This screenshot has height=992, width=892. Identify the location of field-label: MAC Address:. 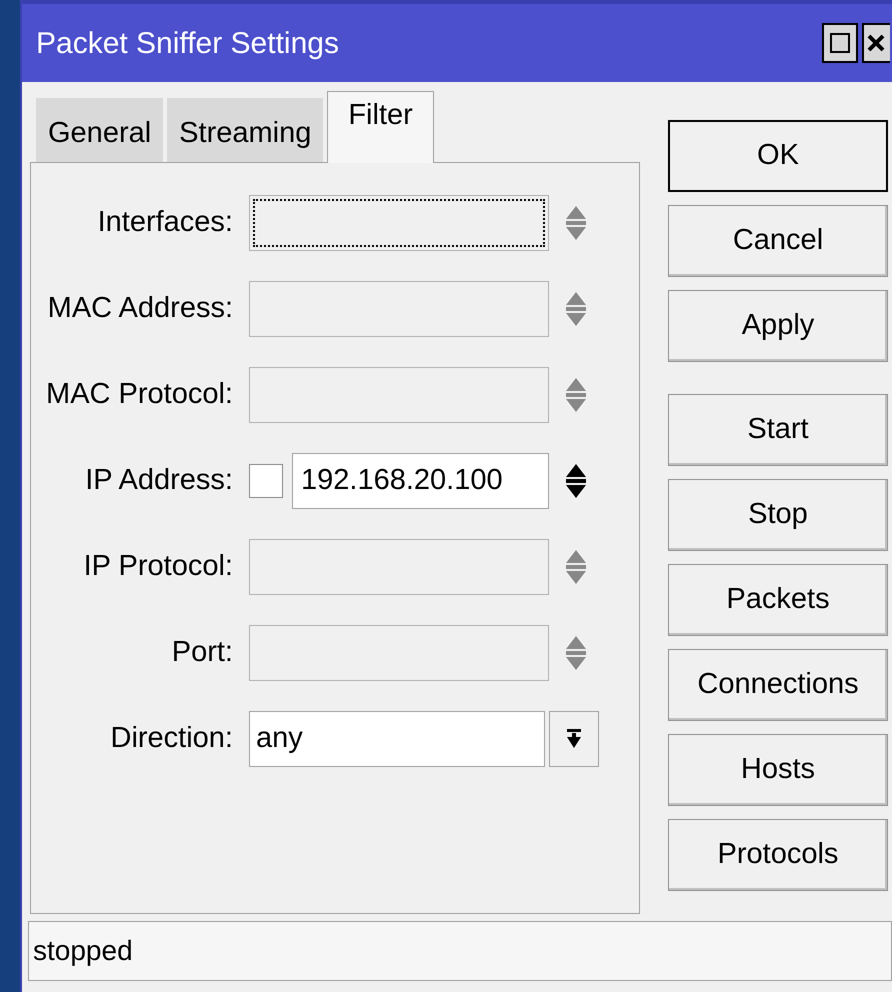
(140, 308).